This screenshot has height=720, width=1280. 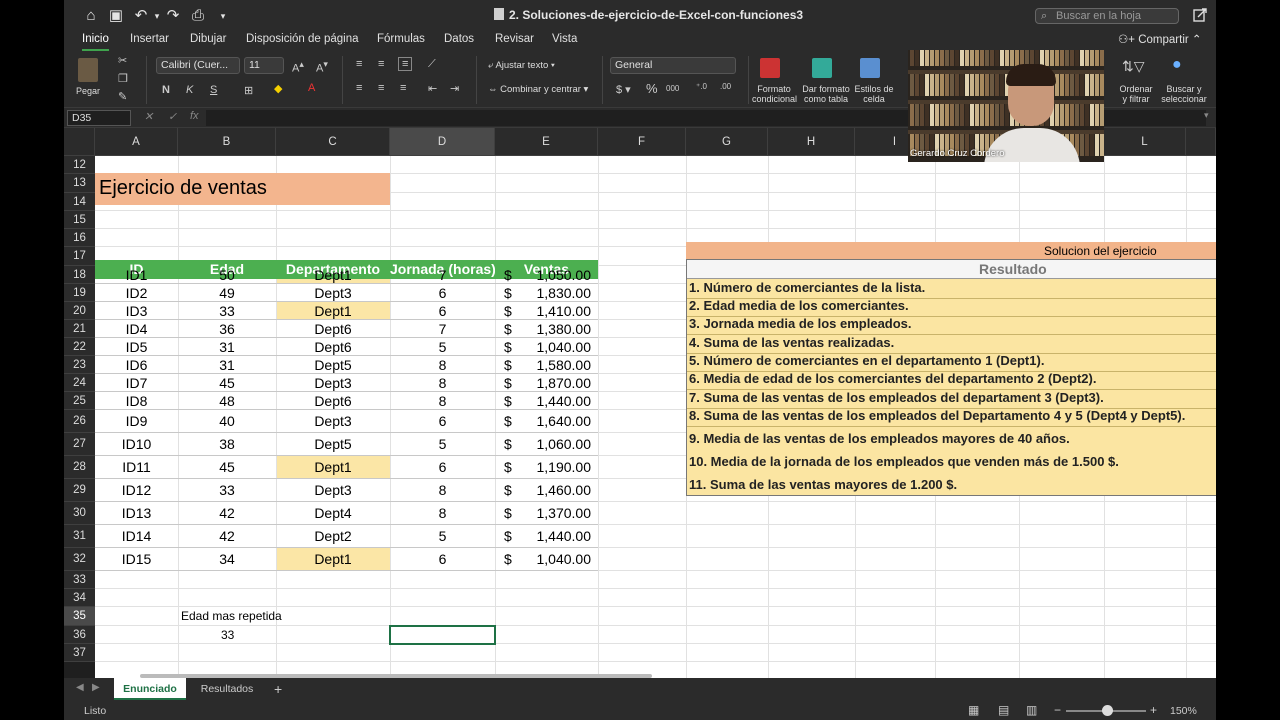 I want to click on name-box: D35, so click(x=99, y=118).